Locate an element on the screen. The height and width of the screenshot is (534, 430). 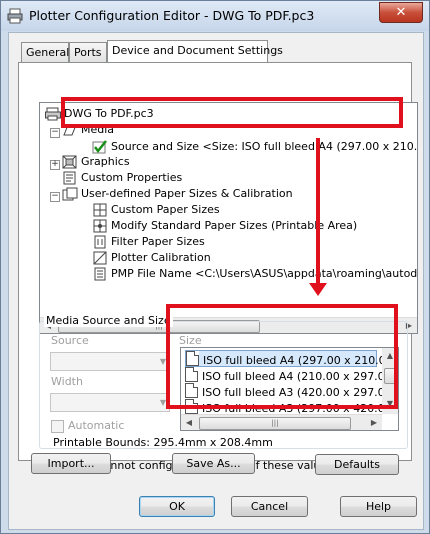
expander-user-defined: − is located at coordinates (55, 197).